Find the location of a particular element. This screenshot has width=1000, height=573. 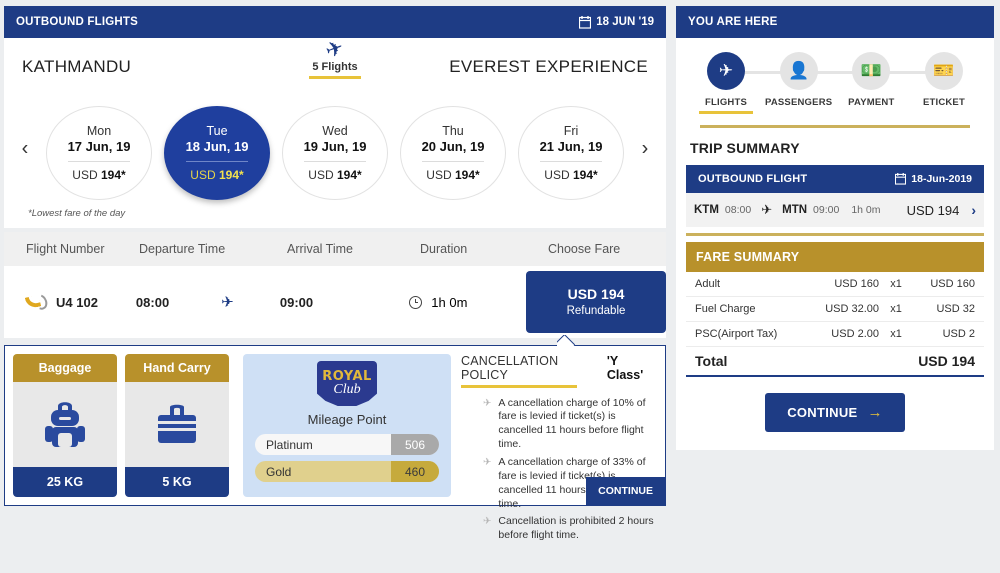

choose-fare-button: USD 194 Refundable is located at coordinates (596, 302).